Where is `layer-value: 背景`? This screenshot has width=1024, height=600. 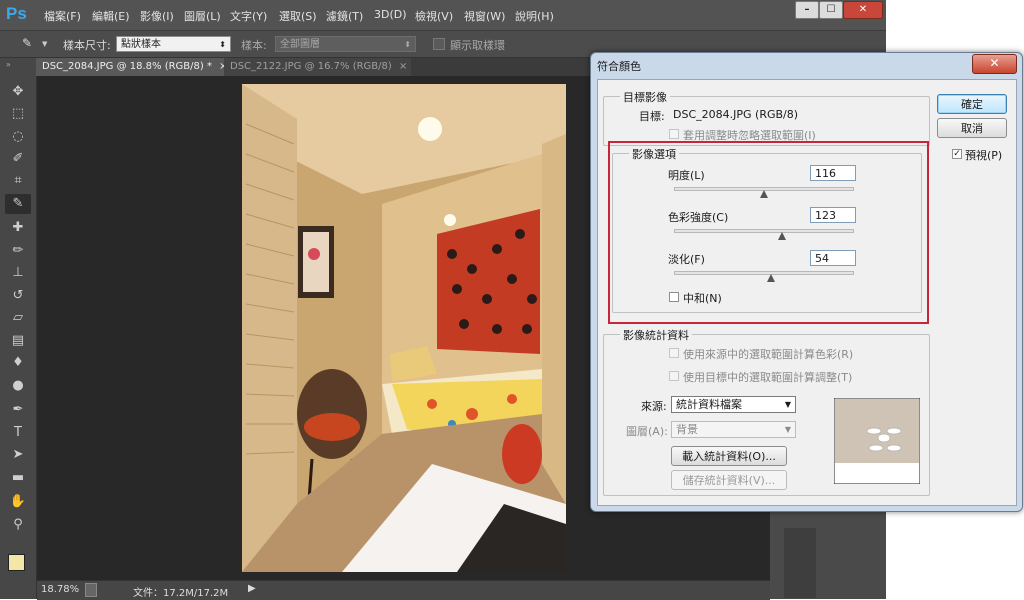 layer-value: 背景 is located at coordinates (687, 429).